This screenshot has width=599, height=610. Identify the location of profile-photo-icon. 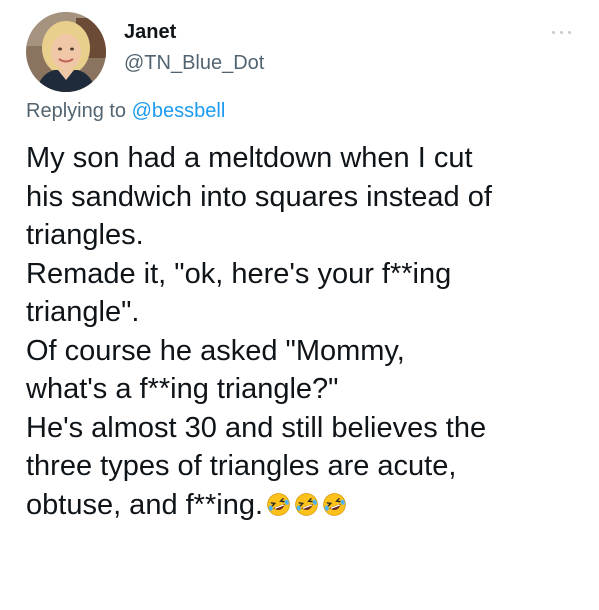
(66, 52).